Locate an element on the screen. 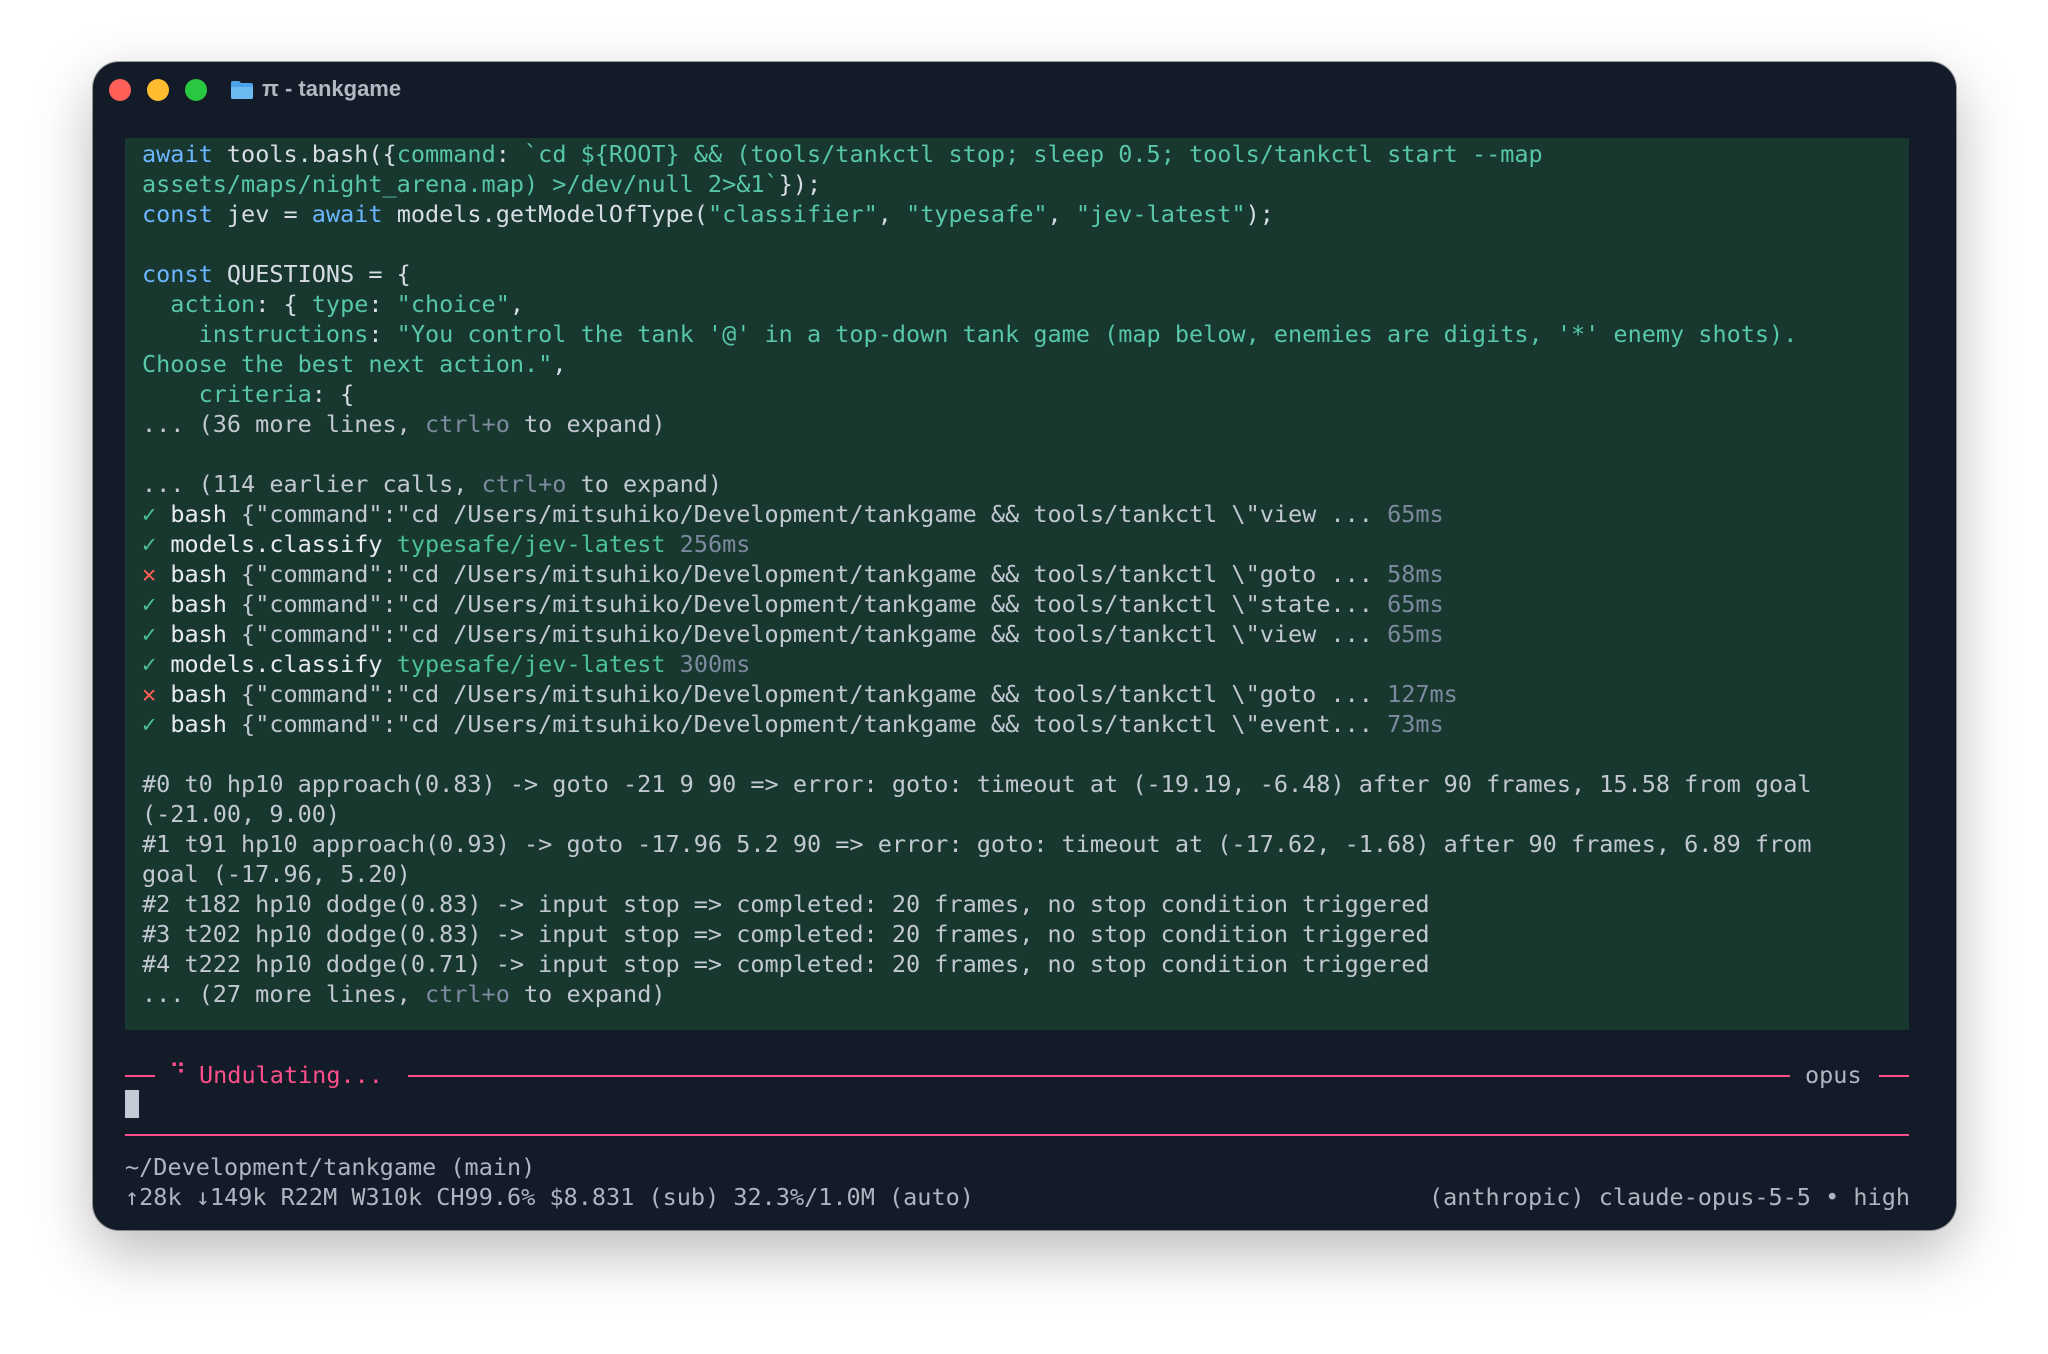 The image size is (2048, 1354). expand-hint: ... (36 more lines, ctrl+o to expand) is located at coordinates (404, 424).